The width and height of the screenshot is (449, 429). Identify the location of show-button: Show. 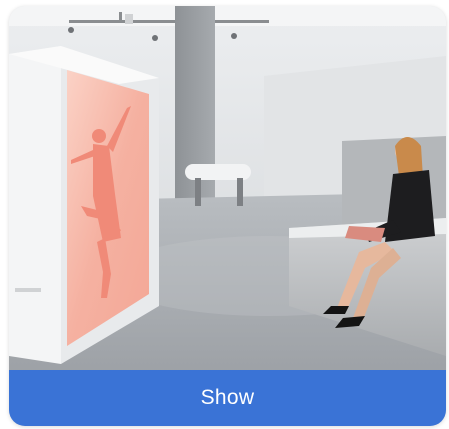
(227, 398).